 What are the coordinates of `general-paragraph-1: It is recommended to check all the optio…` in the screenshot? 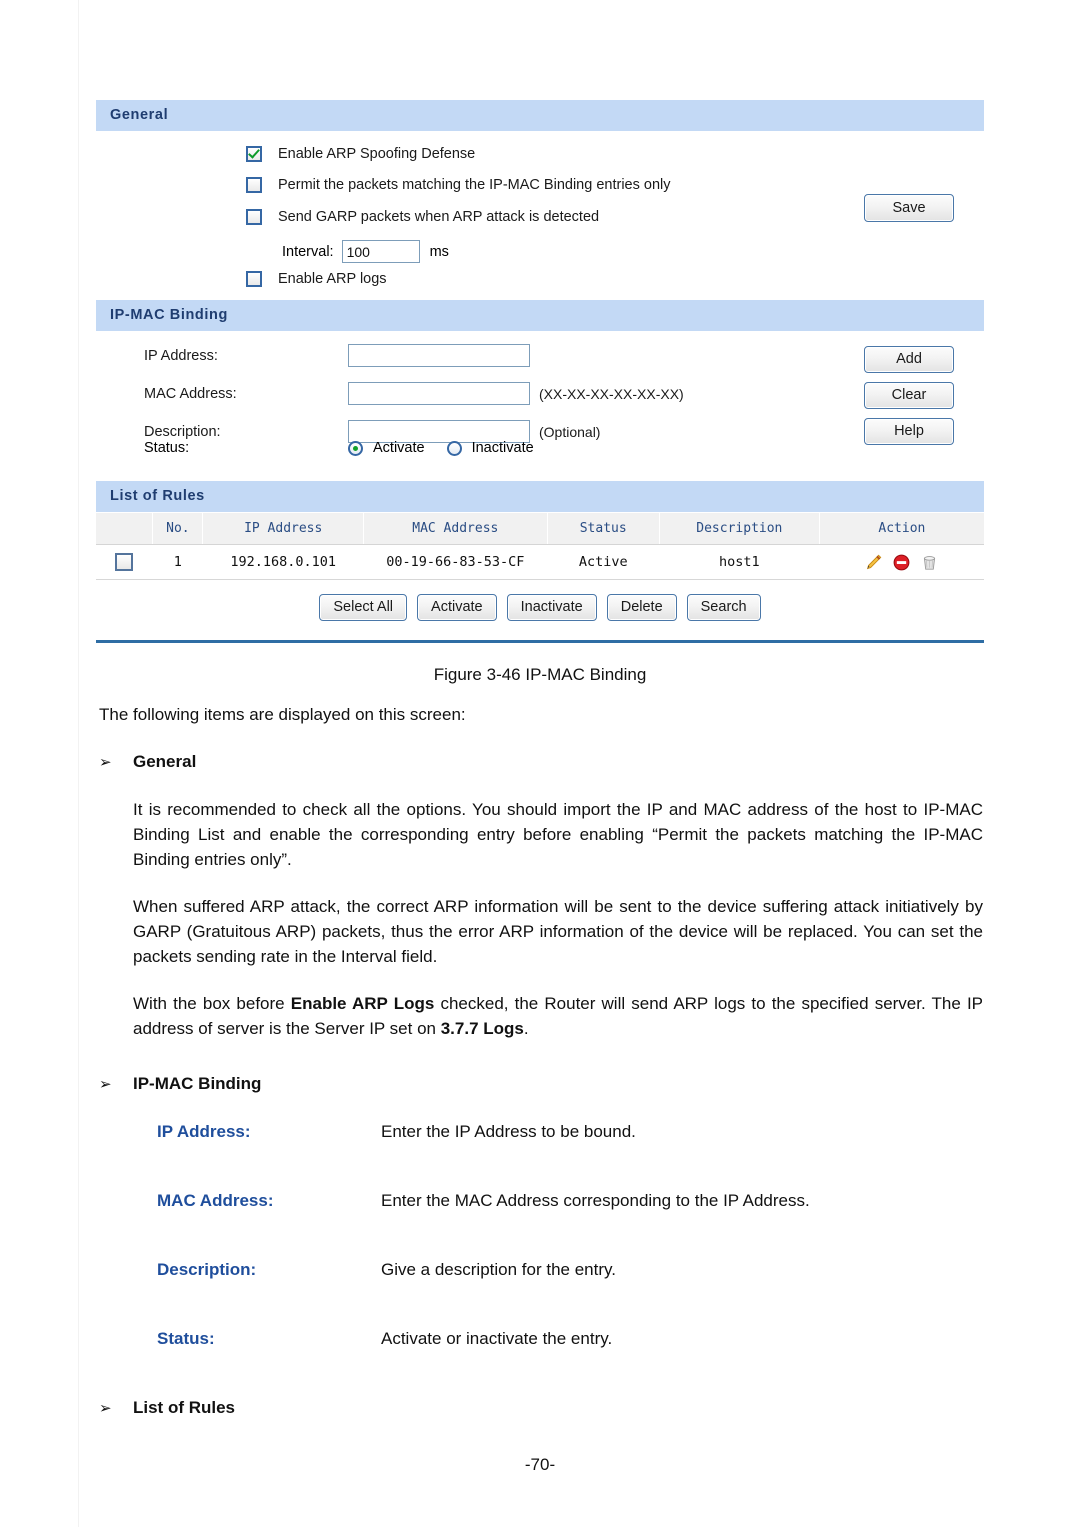 It's located at (558, 834).